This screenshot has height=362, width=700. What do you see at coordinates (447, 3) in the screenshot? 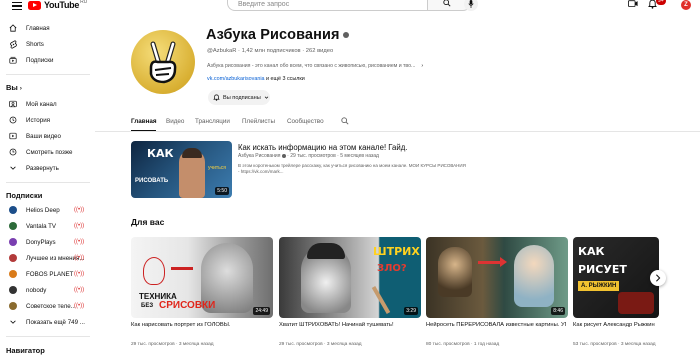
I see `search-icon` at bounding box center [447, 3].